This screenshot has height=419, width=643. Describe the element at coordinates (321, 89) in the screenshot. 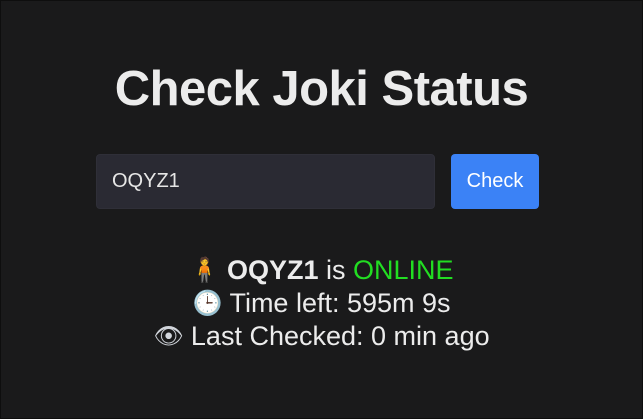

I see `page-title: Check Joki Status` at that location.